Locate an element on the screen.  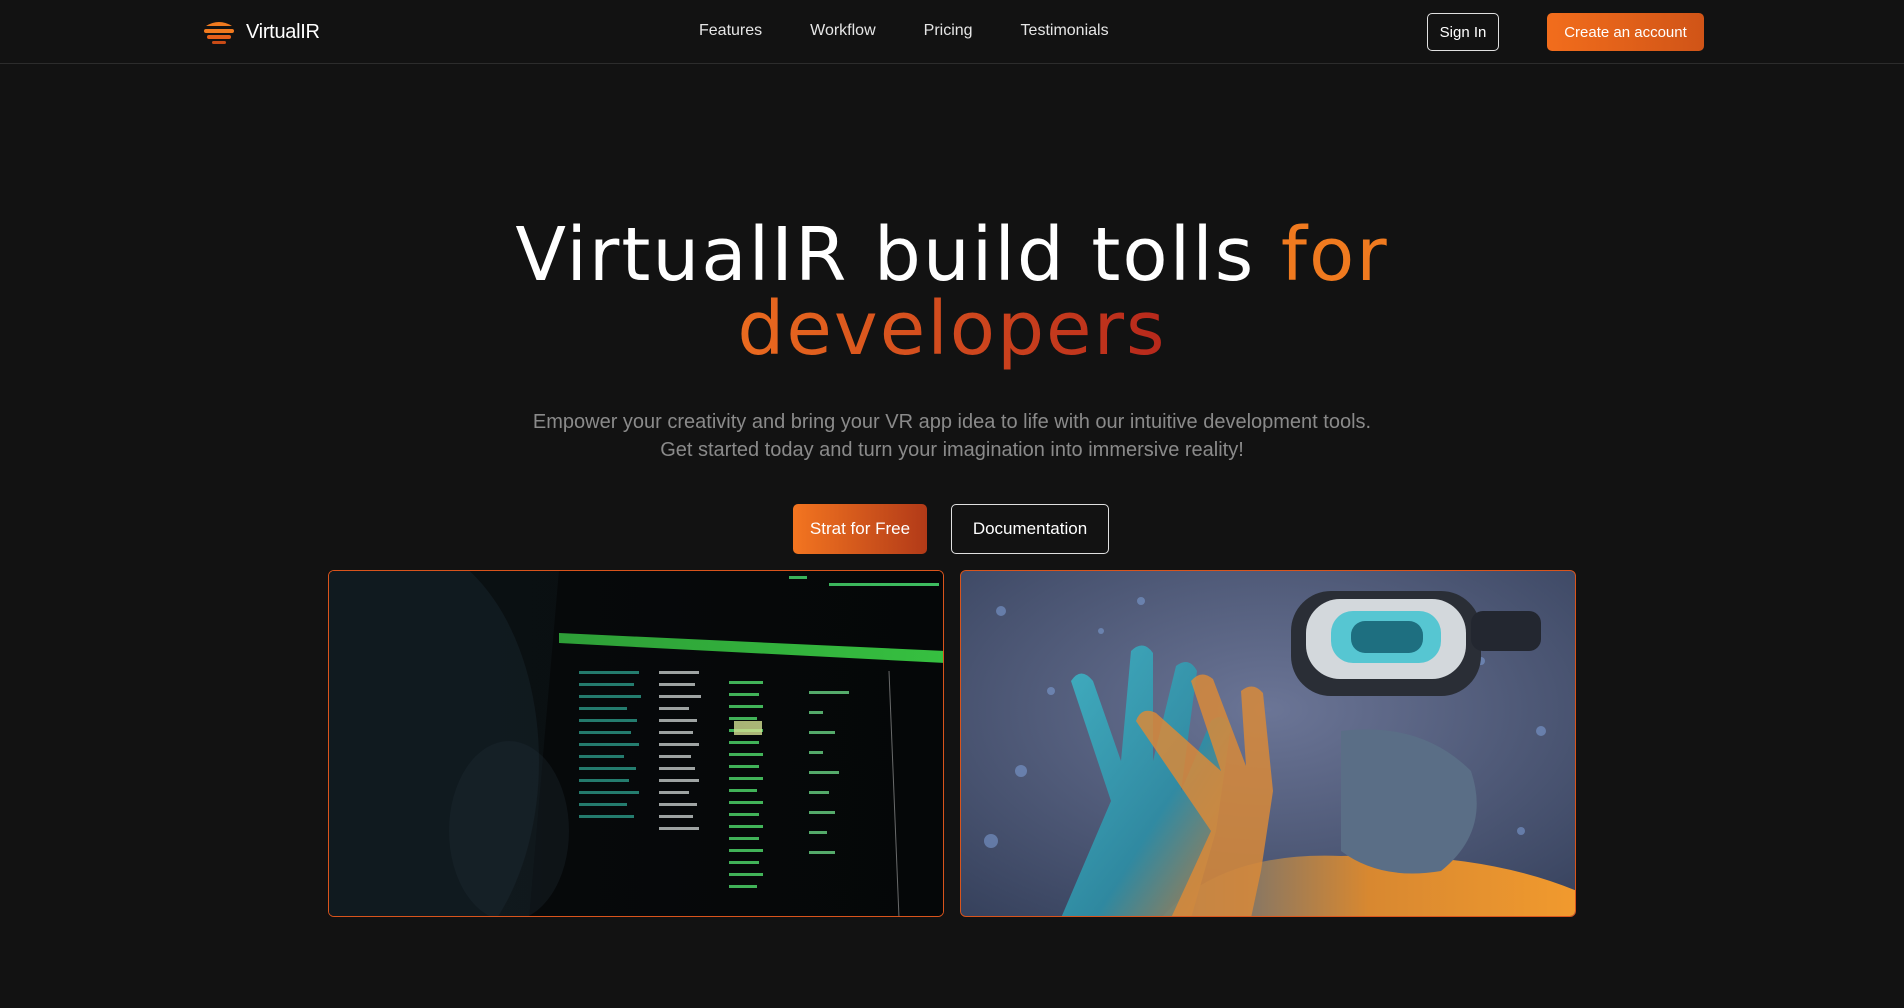
brand: VirtualIR is located at coordinates (261, 32).